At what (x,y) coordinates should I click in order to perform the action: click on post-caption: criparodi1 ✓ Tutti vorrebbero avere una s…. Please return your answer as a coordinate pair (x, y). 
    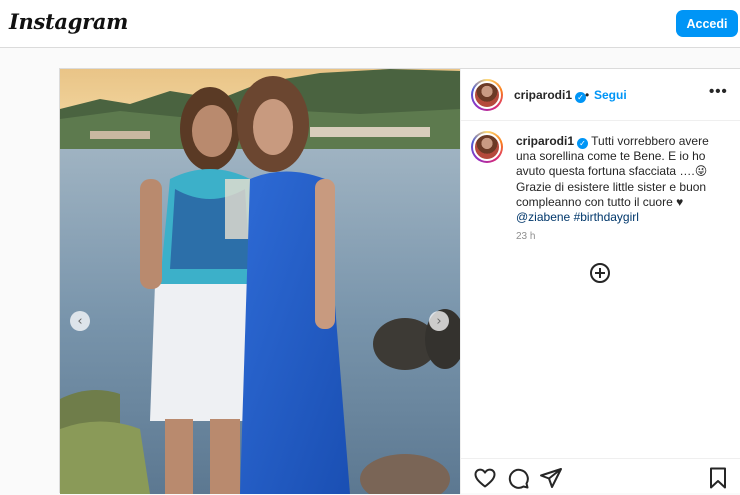
    Looking at the image, I should click on (623, 179).